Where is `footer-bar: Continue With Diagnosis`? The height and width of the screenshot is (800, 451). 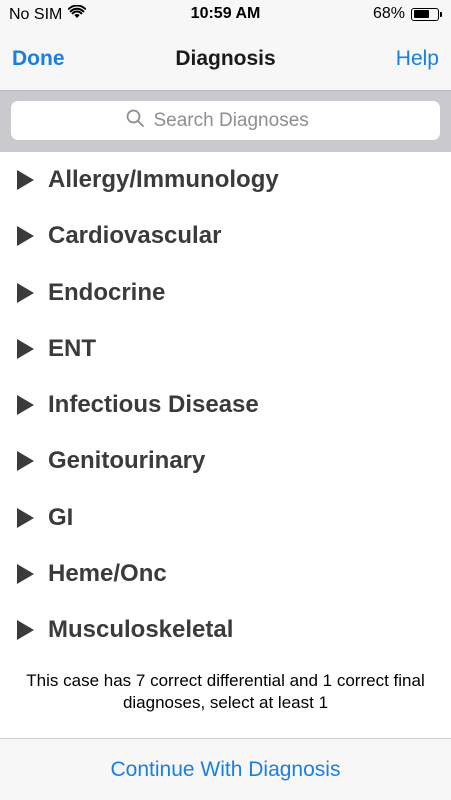 footer-bar: Continue With Diagnosis is located at coordinates (225, 769).